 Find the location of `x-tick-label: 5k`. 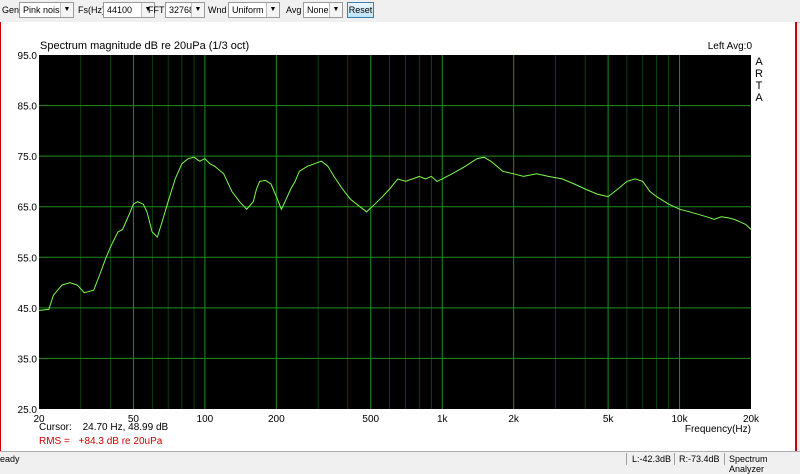

x-tick-label: 5k is located at coordinates (609, 419).